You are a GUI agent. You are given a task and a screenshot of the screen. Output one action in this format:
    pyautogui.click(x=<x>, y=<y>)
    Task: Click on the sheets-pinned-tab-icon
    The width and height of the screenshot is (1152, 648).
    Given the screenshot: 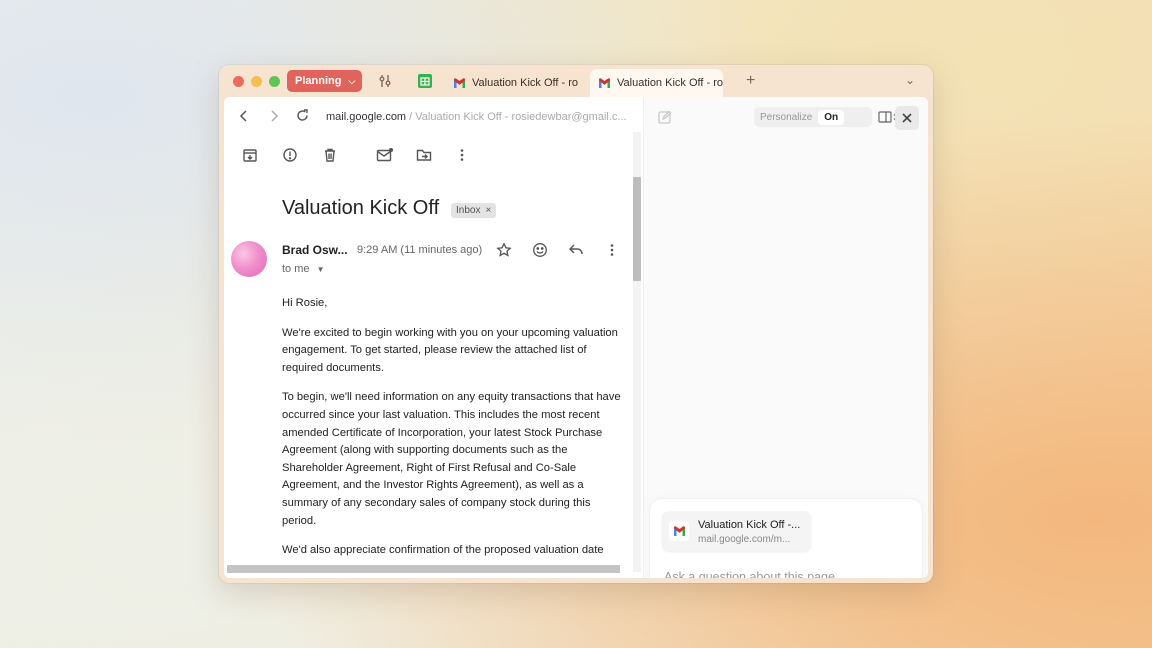 What is the action you would take?
    pyautogui.click(x=425, y=81)
    